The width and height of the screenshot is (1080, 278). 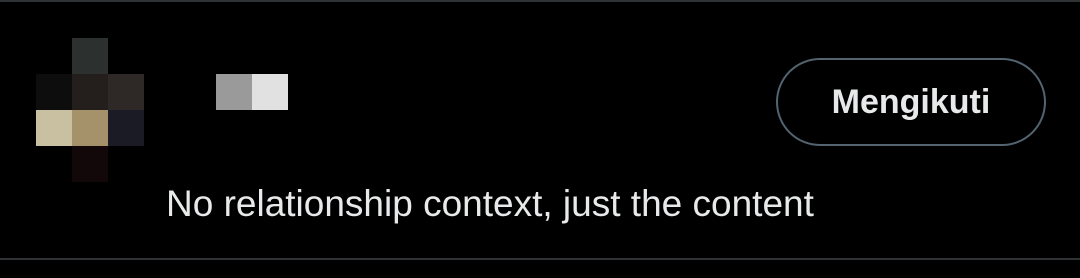 I want to click on bottom-divider, so click(x=540, y=259).